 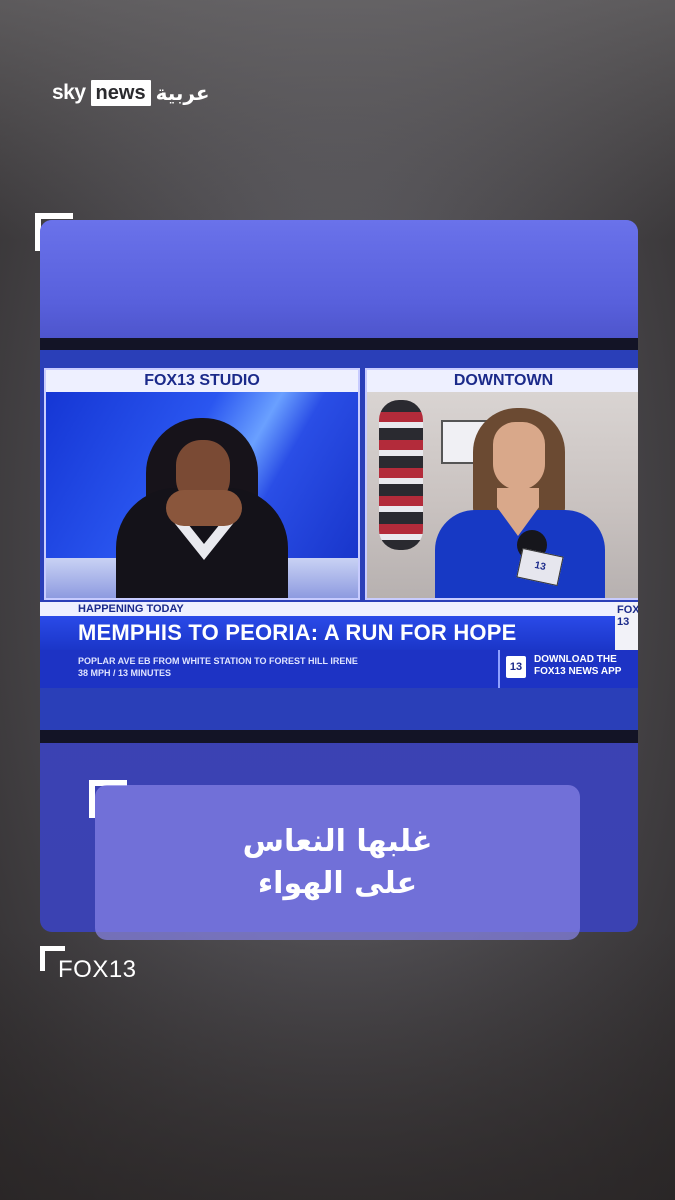 I want to click on caption-line-2: على الهواء, so click(x=337, y=883).